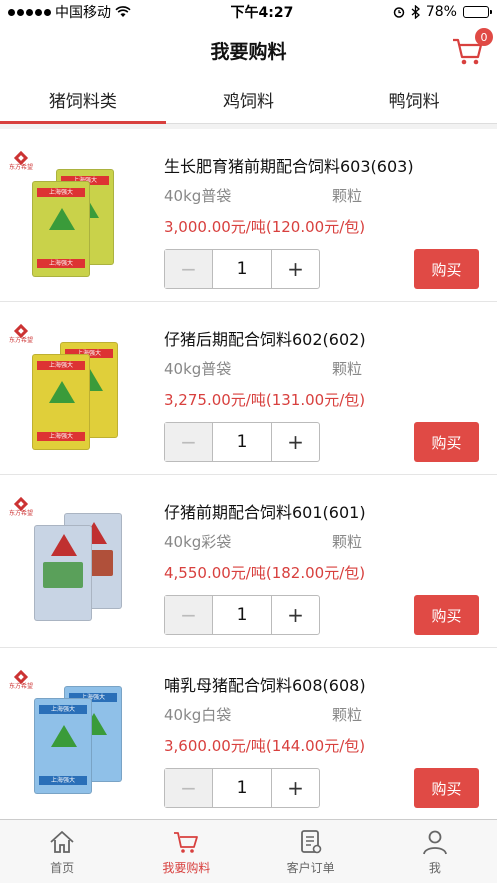 The width and height of the screenshot is (497, 883). I want to click on category-tabs: 猪饲料类 鸡饲料 鸭饲料, so click(248, 100).